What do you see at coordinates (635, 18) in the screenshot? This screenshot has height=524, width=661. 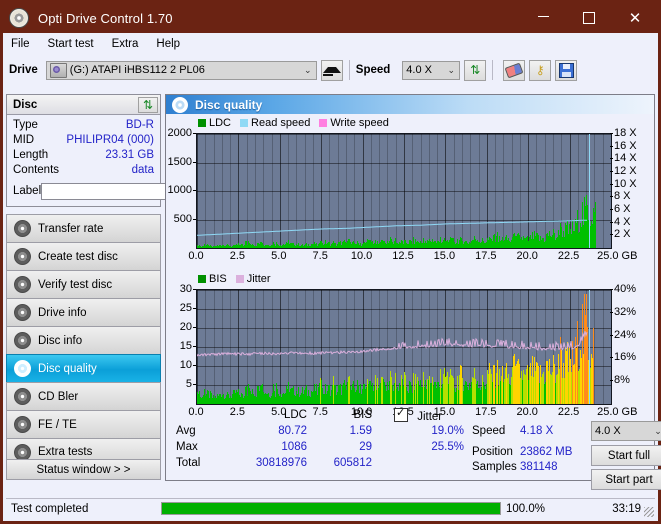 I see `close-icon: ✕` at bounding box center [635, 18].